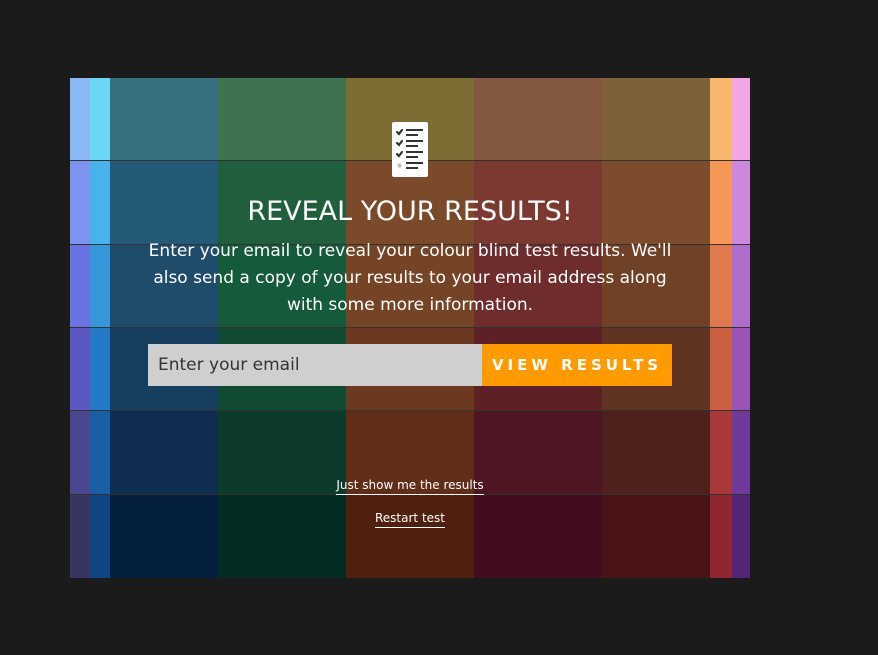 This screenshot has height=655, width=878. I want to click on restart-test-label: Restart test, so click(410, 519).